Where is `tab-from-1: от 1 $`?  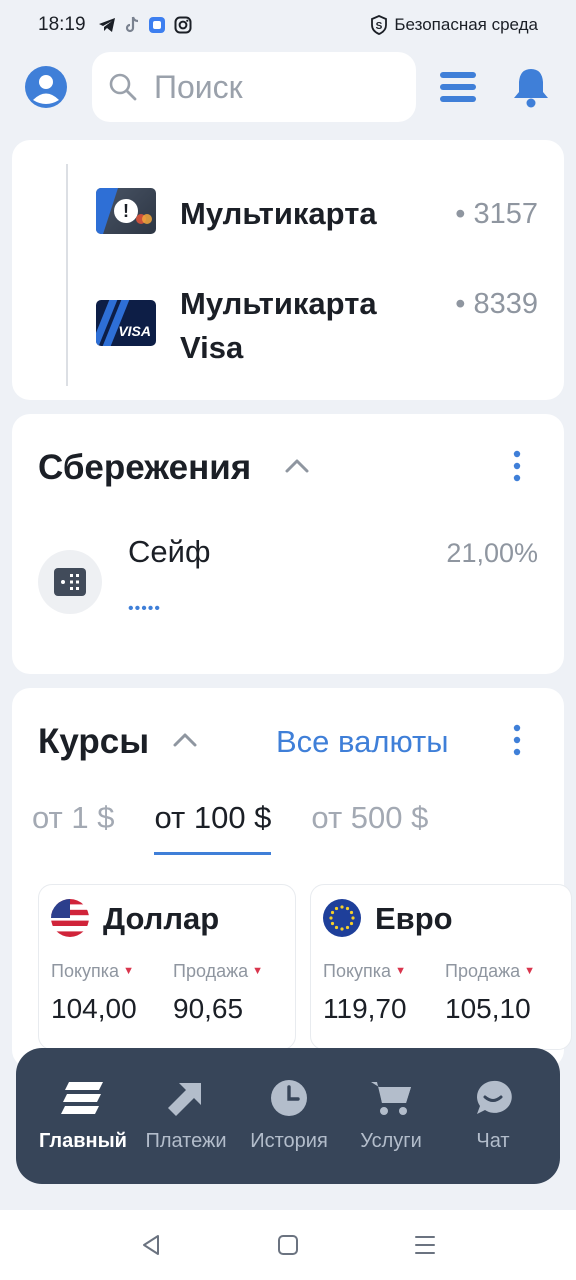 tab-from-1: от 1 $ is located at coordinates (73, 827).